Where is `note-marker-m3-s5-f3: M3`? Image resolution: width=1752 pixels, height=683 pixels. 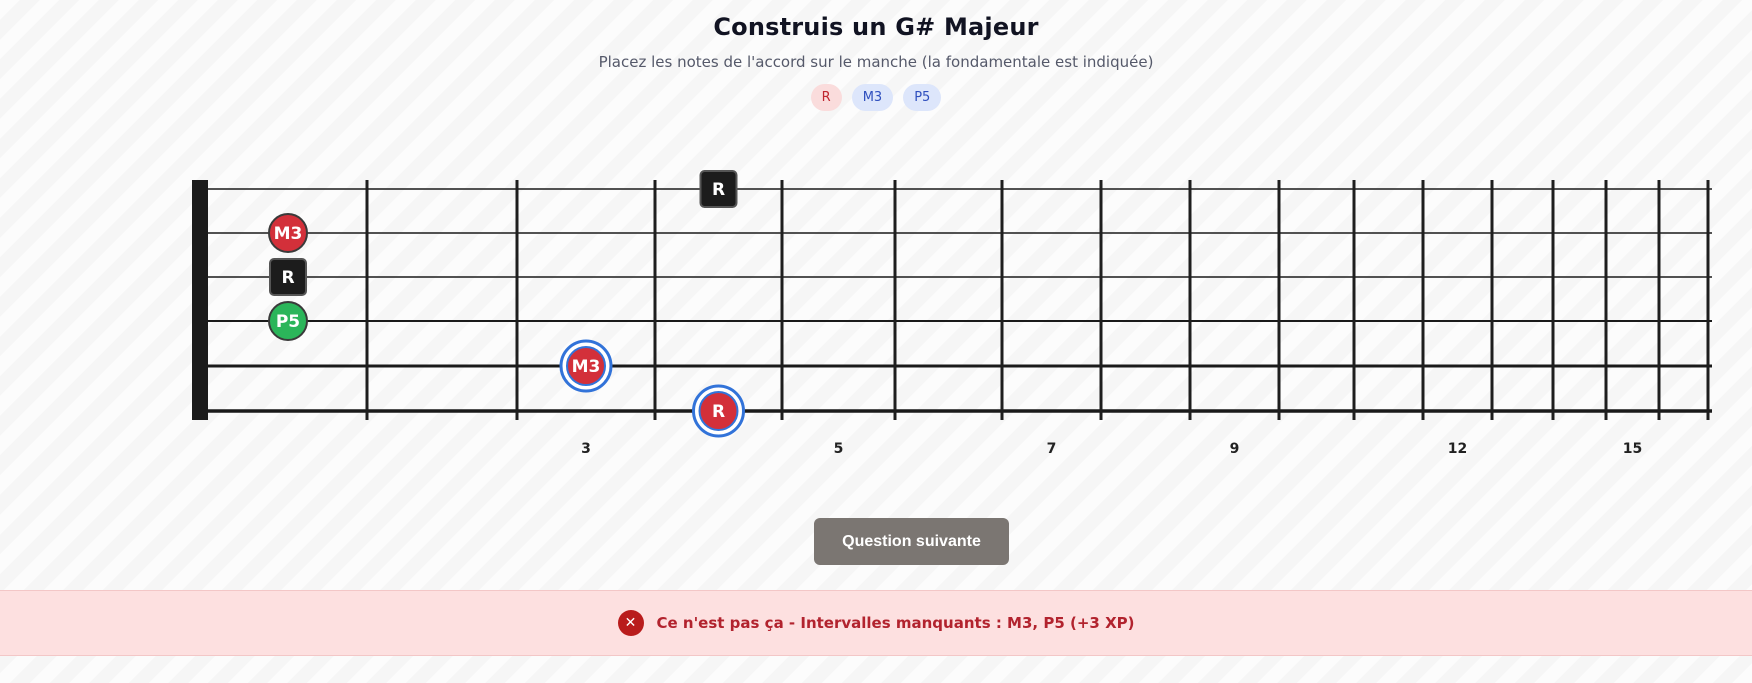 note-marker-m3-s5-f3: M3 is located at coordinates (586, 366).